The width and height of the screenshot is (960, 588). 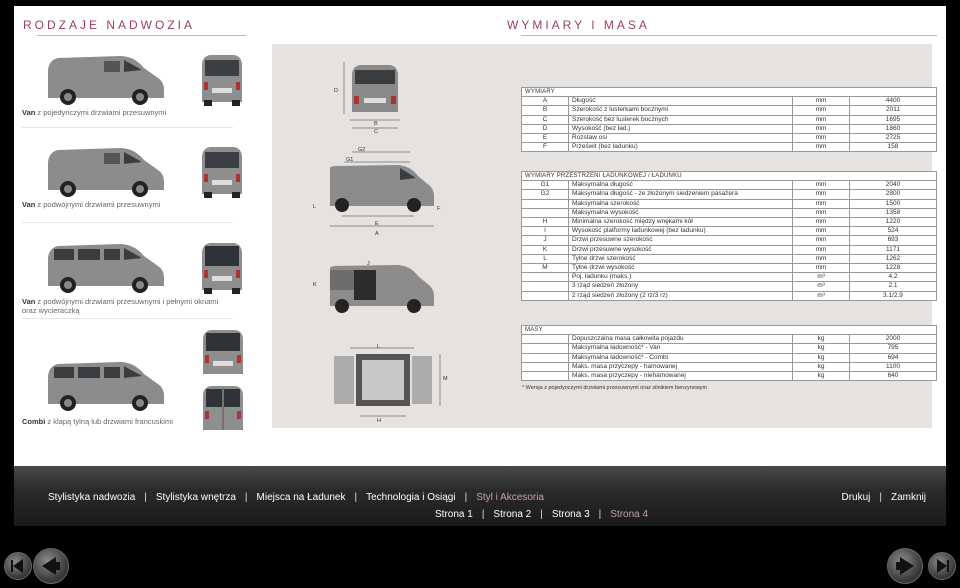 What do you see at coordinates (439, 209) in the screenshot?
I see `dim-label-F: F` at bounding box center [439, 209].